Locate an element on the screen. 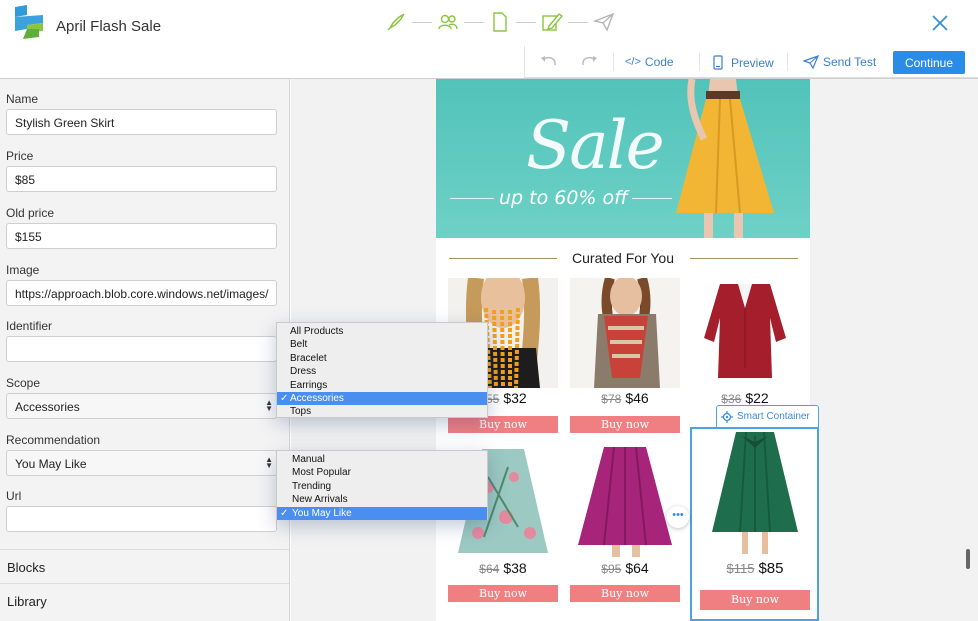  new-price: $64 is located at coordinates (637, 568).